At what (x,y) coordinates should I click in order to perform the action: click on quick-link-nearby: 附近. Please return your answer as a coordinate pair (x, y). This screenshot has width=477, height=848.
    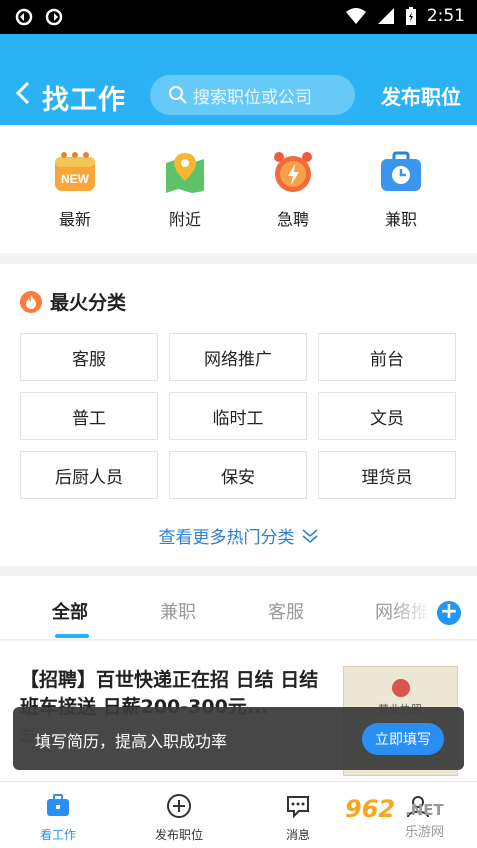
    Looking at the image, I should click on (185, 189).